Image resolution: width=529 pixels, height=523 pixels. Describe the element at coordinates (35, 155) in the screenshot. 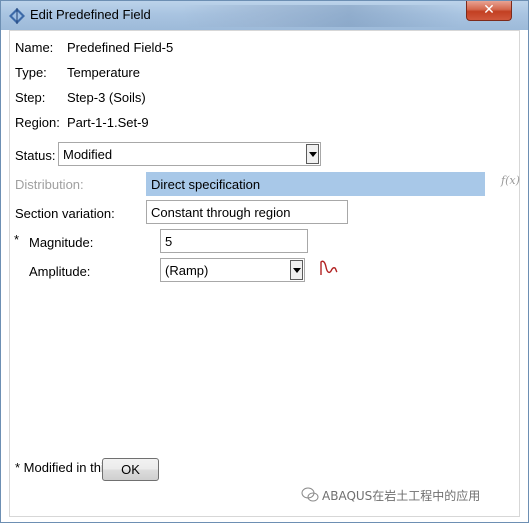

I see `status-label: Status:` at that location.